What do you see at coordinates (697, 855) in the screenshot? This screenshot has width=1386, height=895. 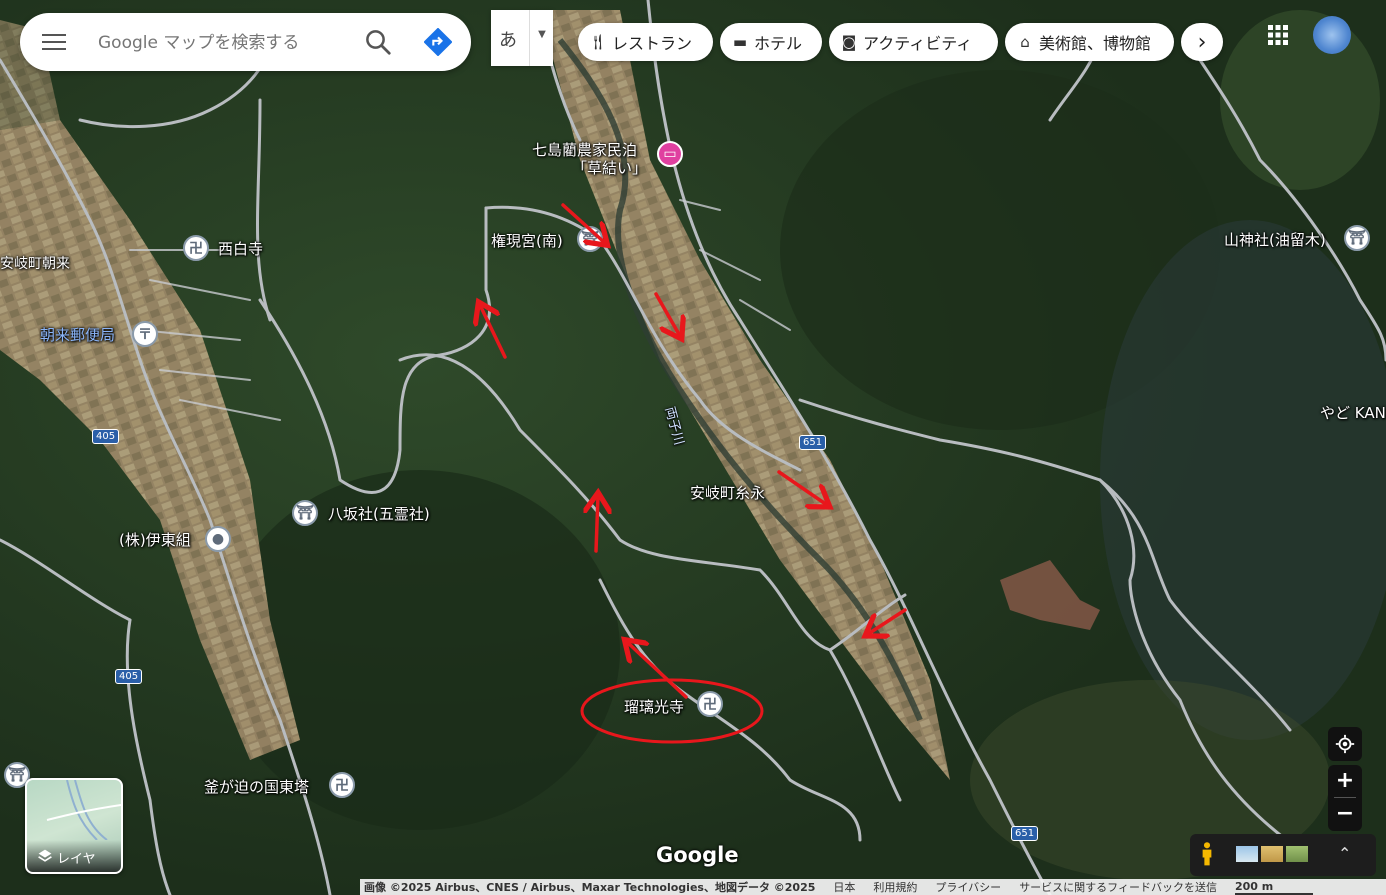 I see `google-logo: Google` at bounding box center [697, 855].